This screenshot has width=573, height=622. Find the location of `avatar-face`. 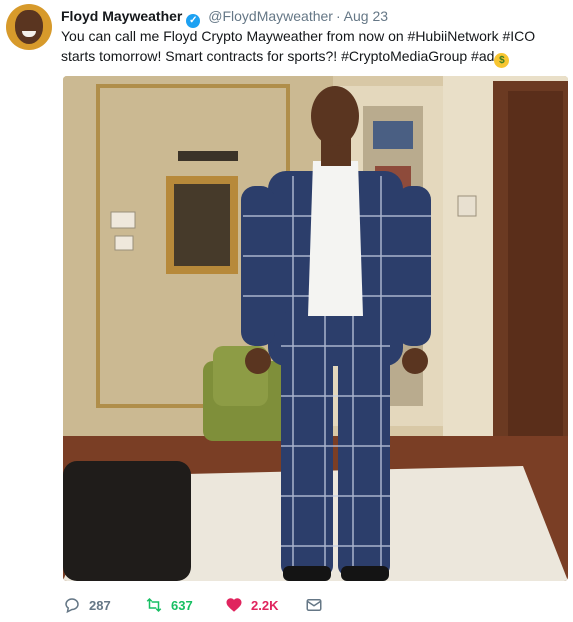

avatar-face is located at coordinates (29, 27).